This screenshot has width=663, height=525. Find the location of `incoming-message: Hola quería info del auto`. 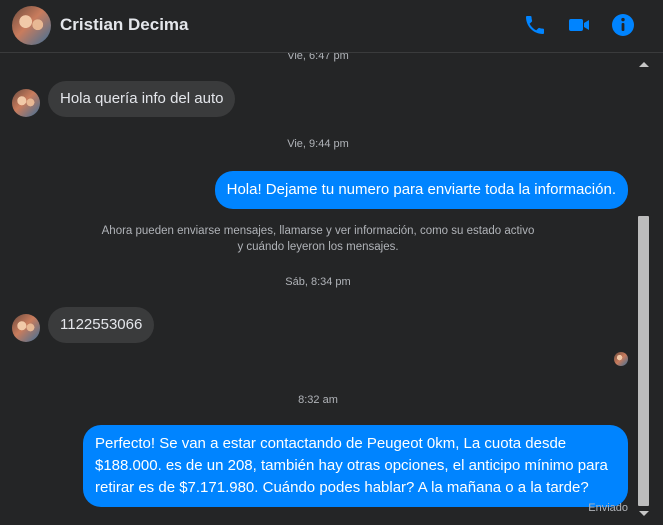

incoming-message: Hola quería info del auto is located at coordinates (142, 99).